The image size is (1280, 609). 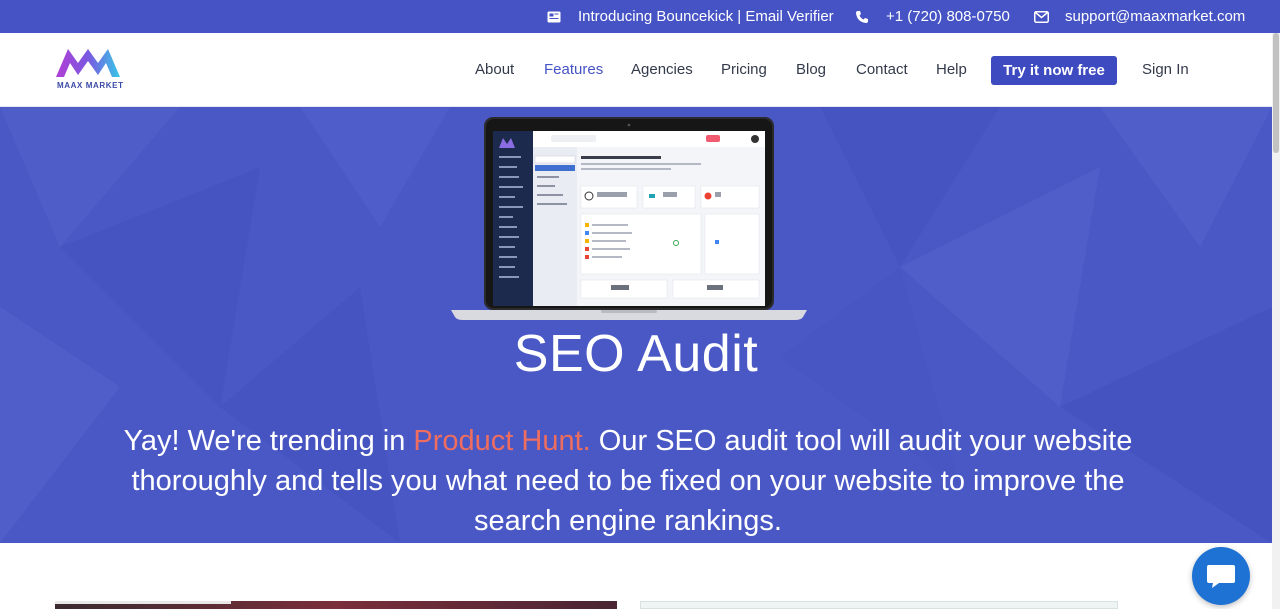 I want to click on email-link: support@maaxmarket.com, so click(x=1139, y=16).